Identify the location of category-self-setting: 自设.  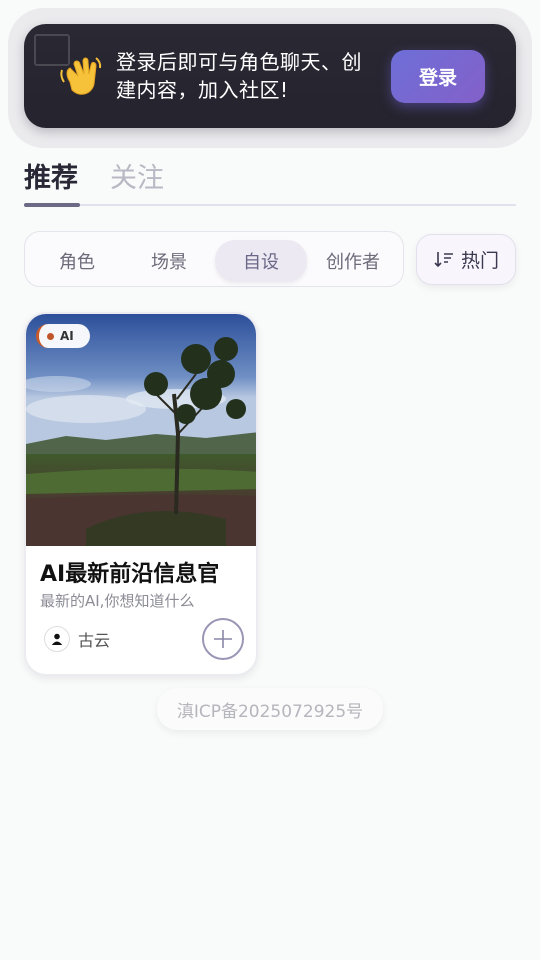
(261, 261).